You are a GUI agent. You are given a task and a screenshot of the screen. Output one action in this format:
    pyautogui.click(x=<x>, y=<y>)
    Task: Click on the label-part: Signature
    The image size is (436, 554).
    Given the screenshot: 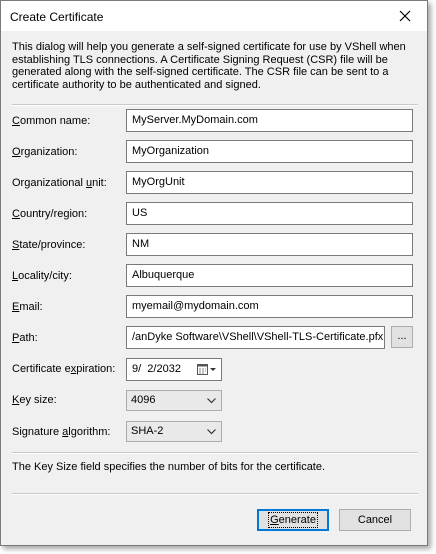 What is the action you would take?
    pyautogui.click(x=37, y=432)
    